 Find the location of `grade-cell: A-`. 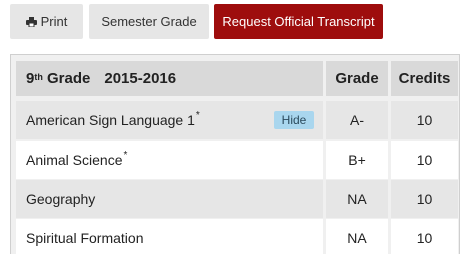

grade-cell: A- is located at coordinates (357, 120).